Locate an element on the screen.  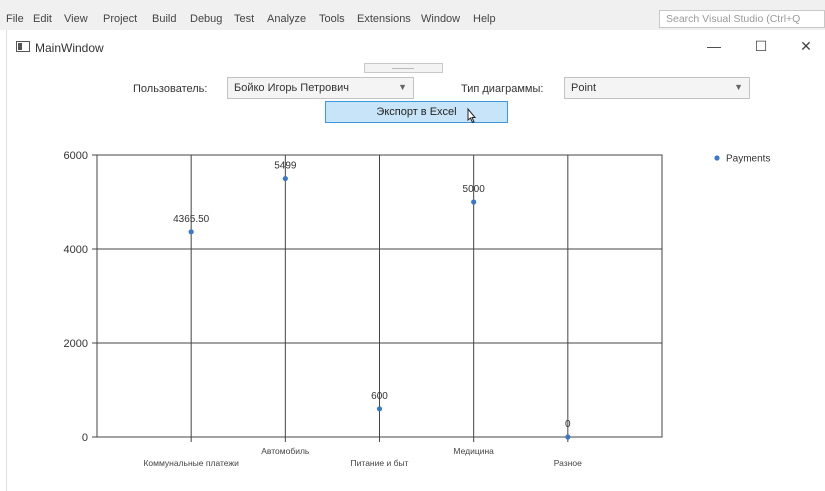
x-category-label: Автомобиль is located at coordinates (285, 451).